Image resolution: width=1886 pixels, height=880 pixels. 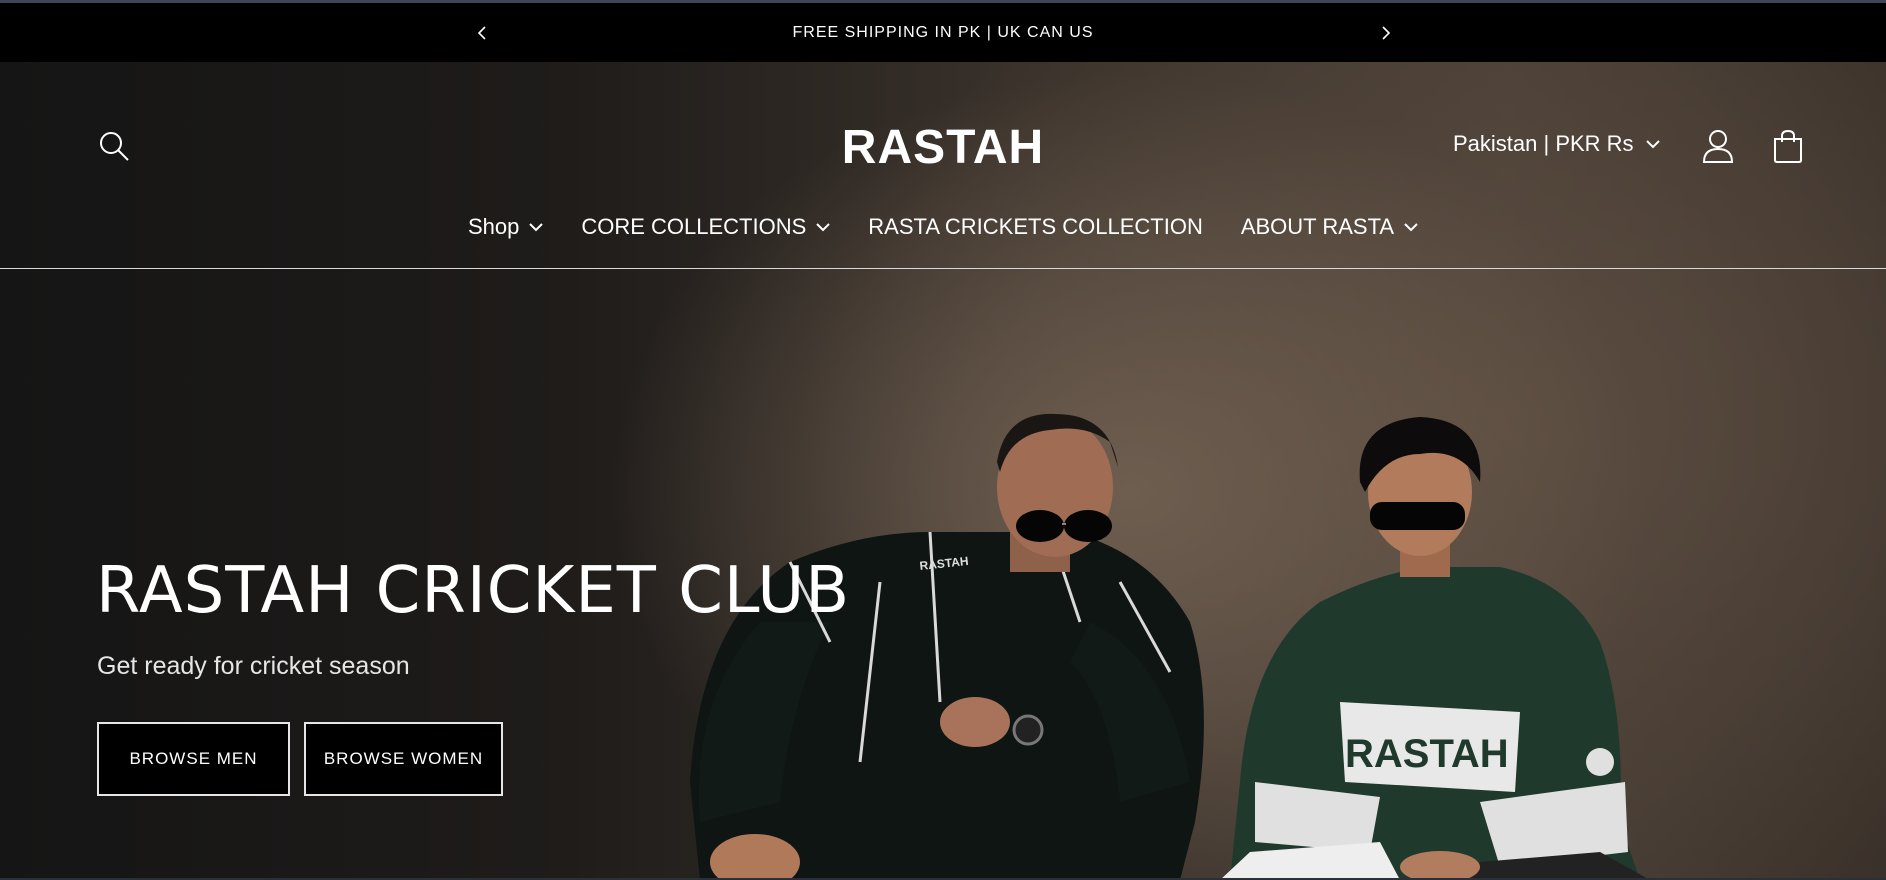 I want to click on country-currency-selector: Pakistan | PKR Rs, so click(x=1556, y=144).